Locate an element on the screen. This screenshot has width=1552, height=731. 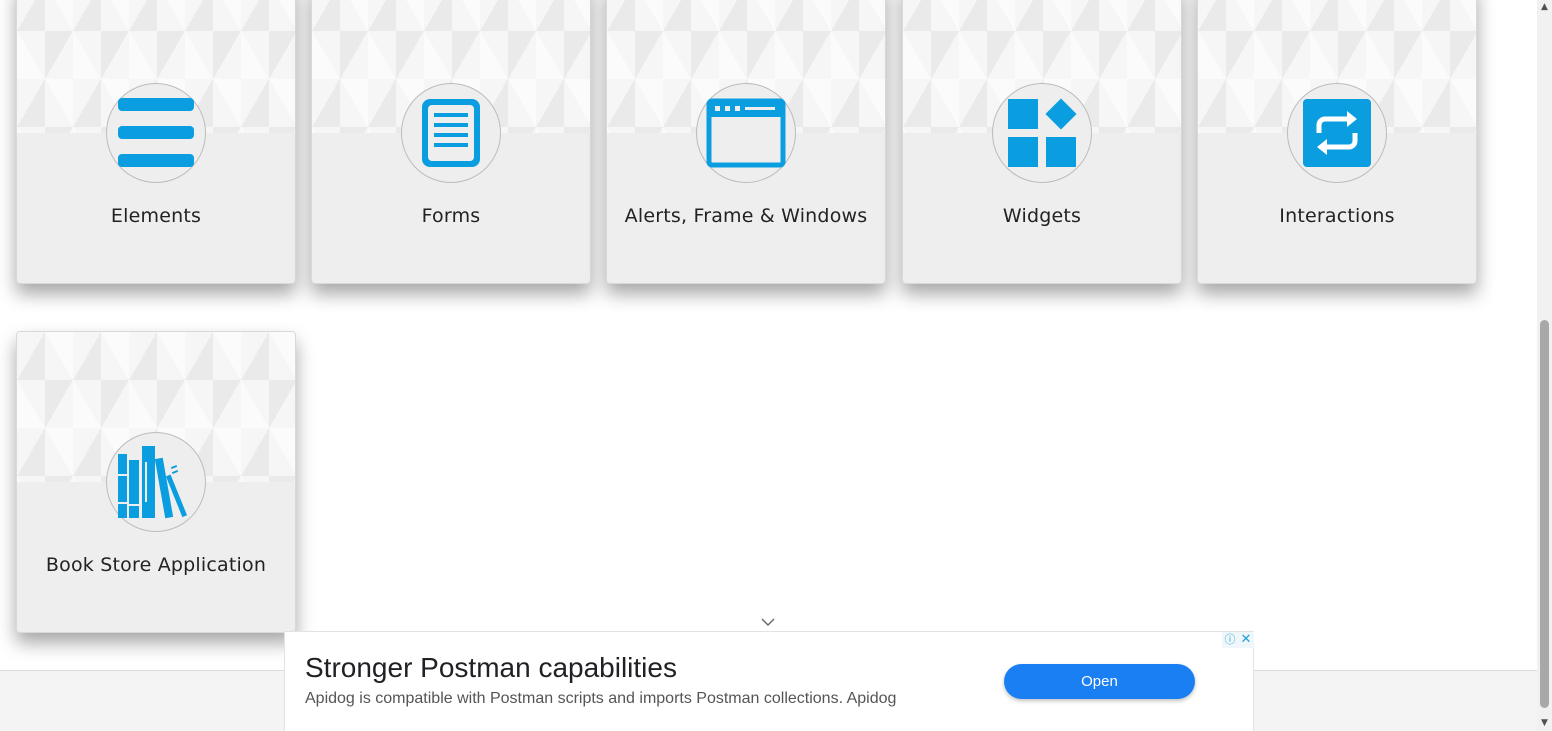
card-alerts-frame-windows: Alerts, Frame & Windows is located at coordinates (746, 142).